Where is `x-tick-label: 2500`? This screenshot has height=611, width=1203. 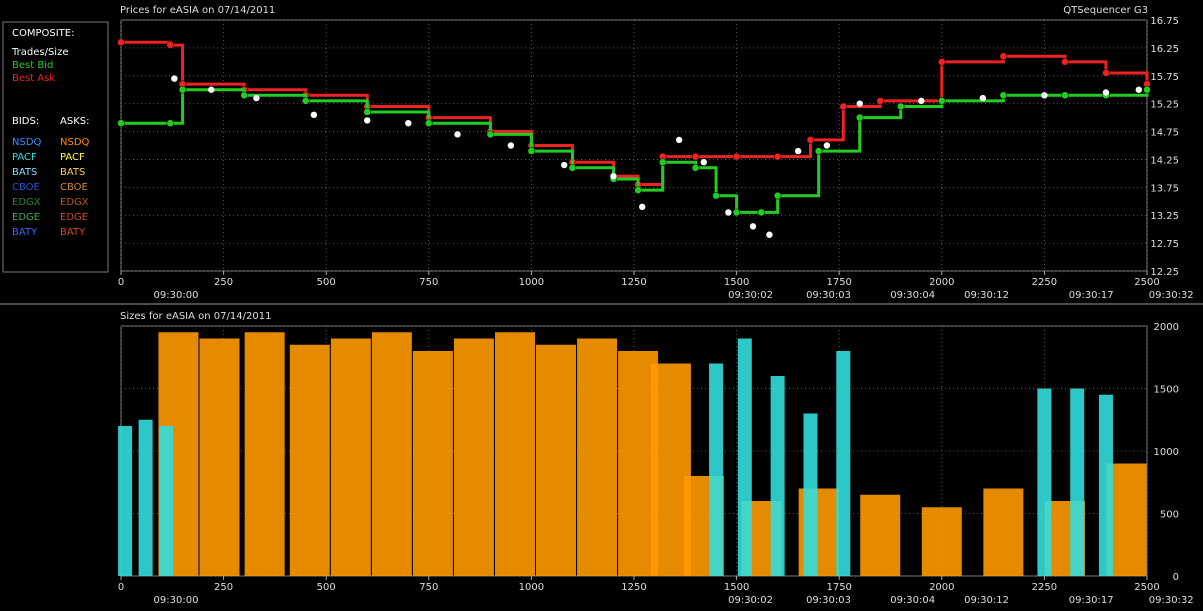
x-tick-label: 2500 is located at coordinates (1146, 282).